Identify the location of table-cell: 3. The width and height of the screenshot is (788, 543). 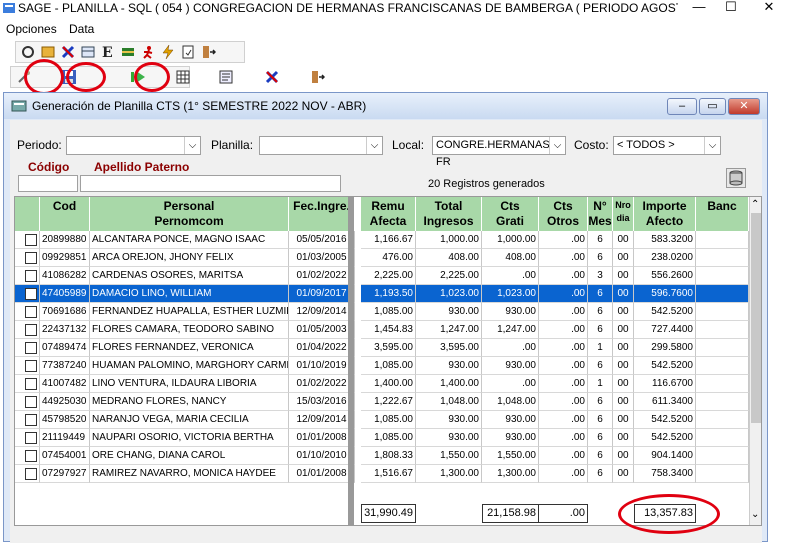
(600, 276).